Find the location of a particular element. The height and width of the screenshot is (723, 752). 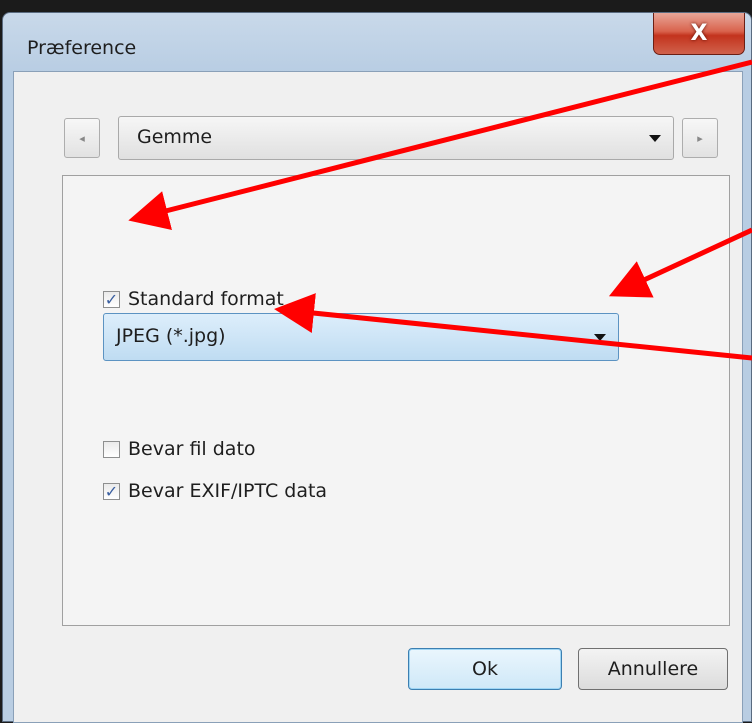

keep-file-date-option: Bevar fil dato is located at coordinates (179, 449).